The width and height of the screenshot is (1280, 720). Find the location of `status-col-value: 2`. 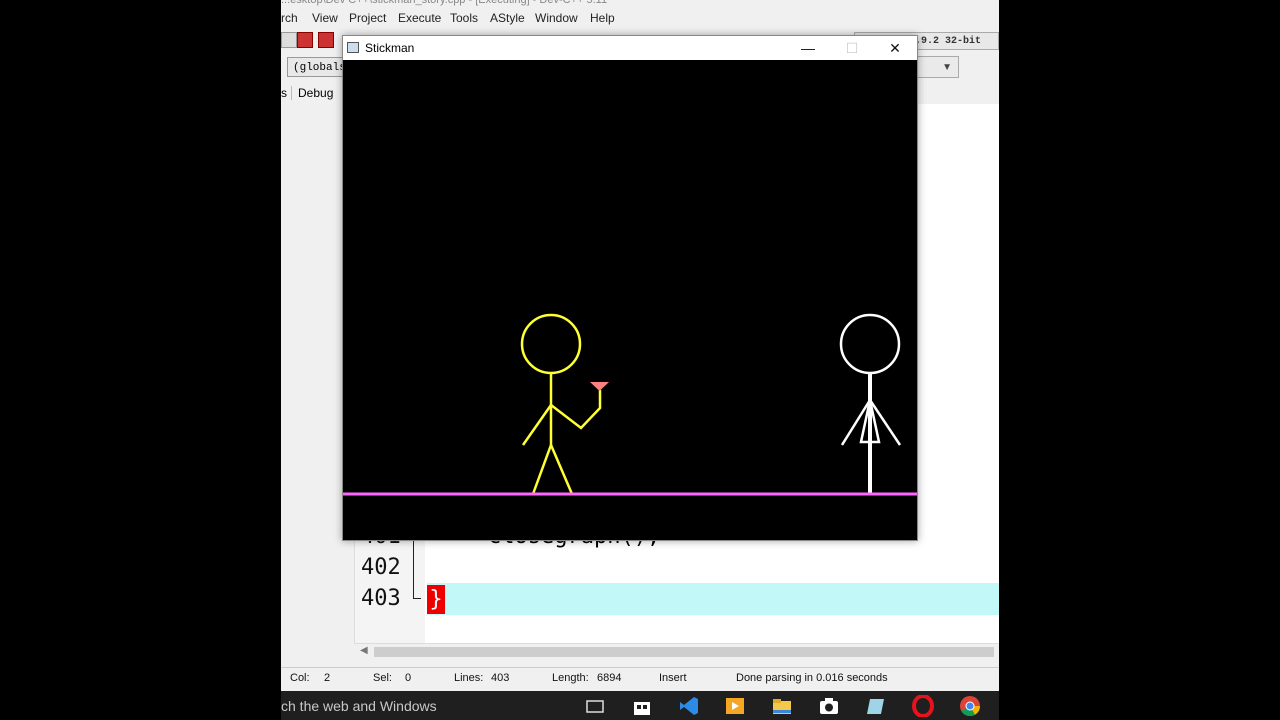

status-col-value: 2 is located at coordinates (327, 678).